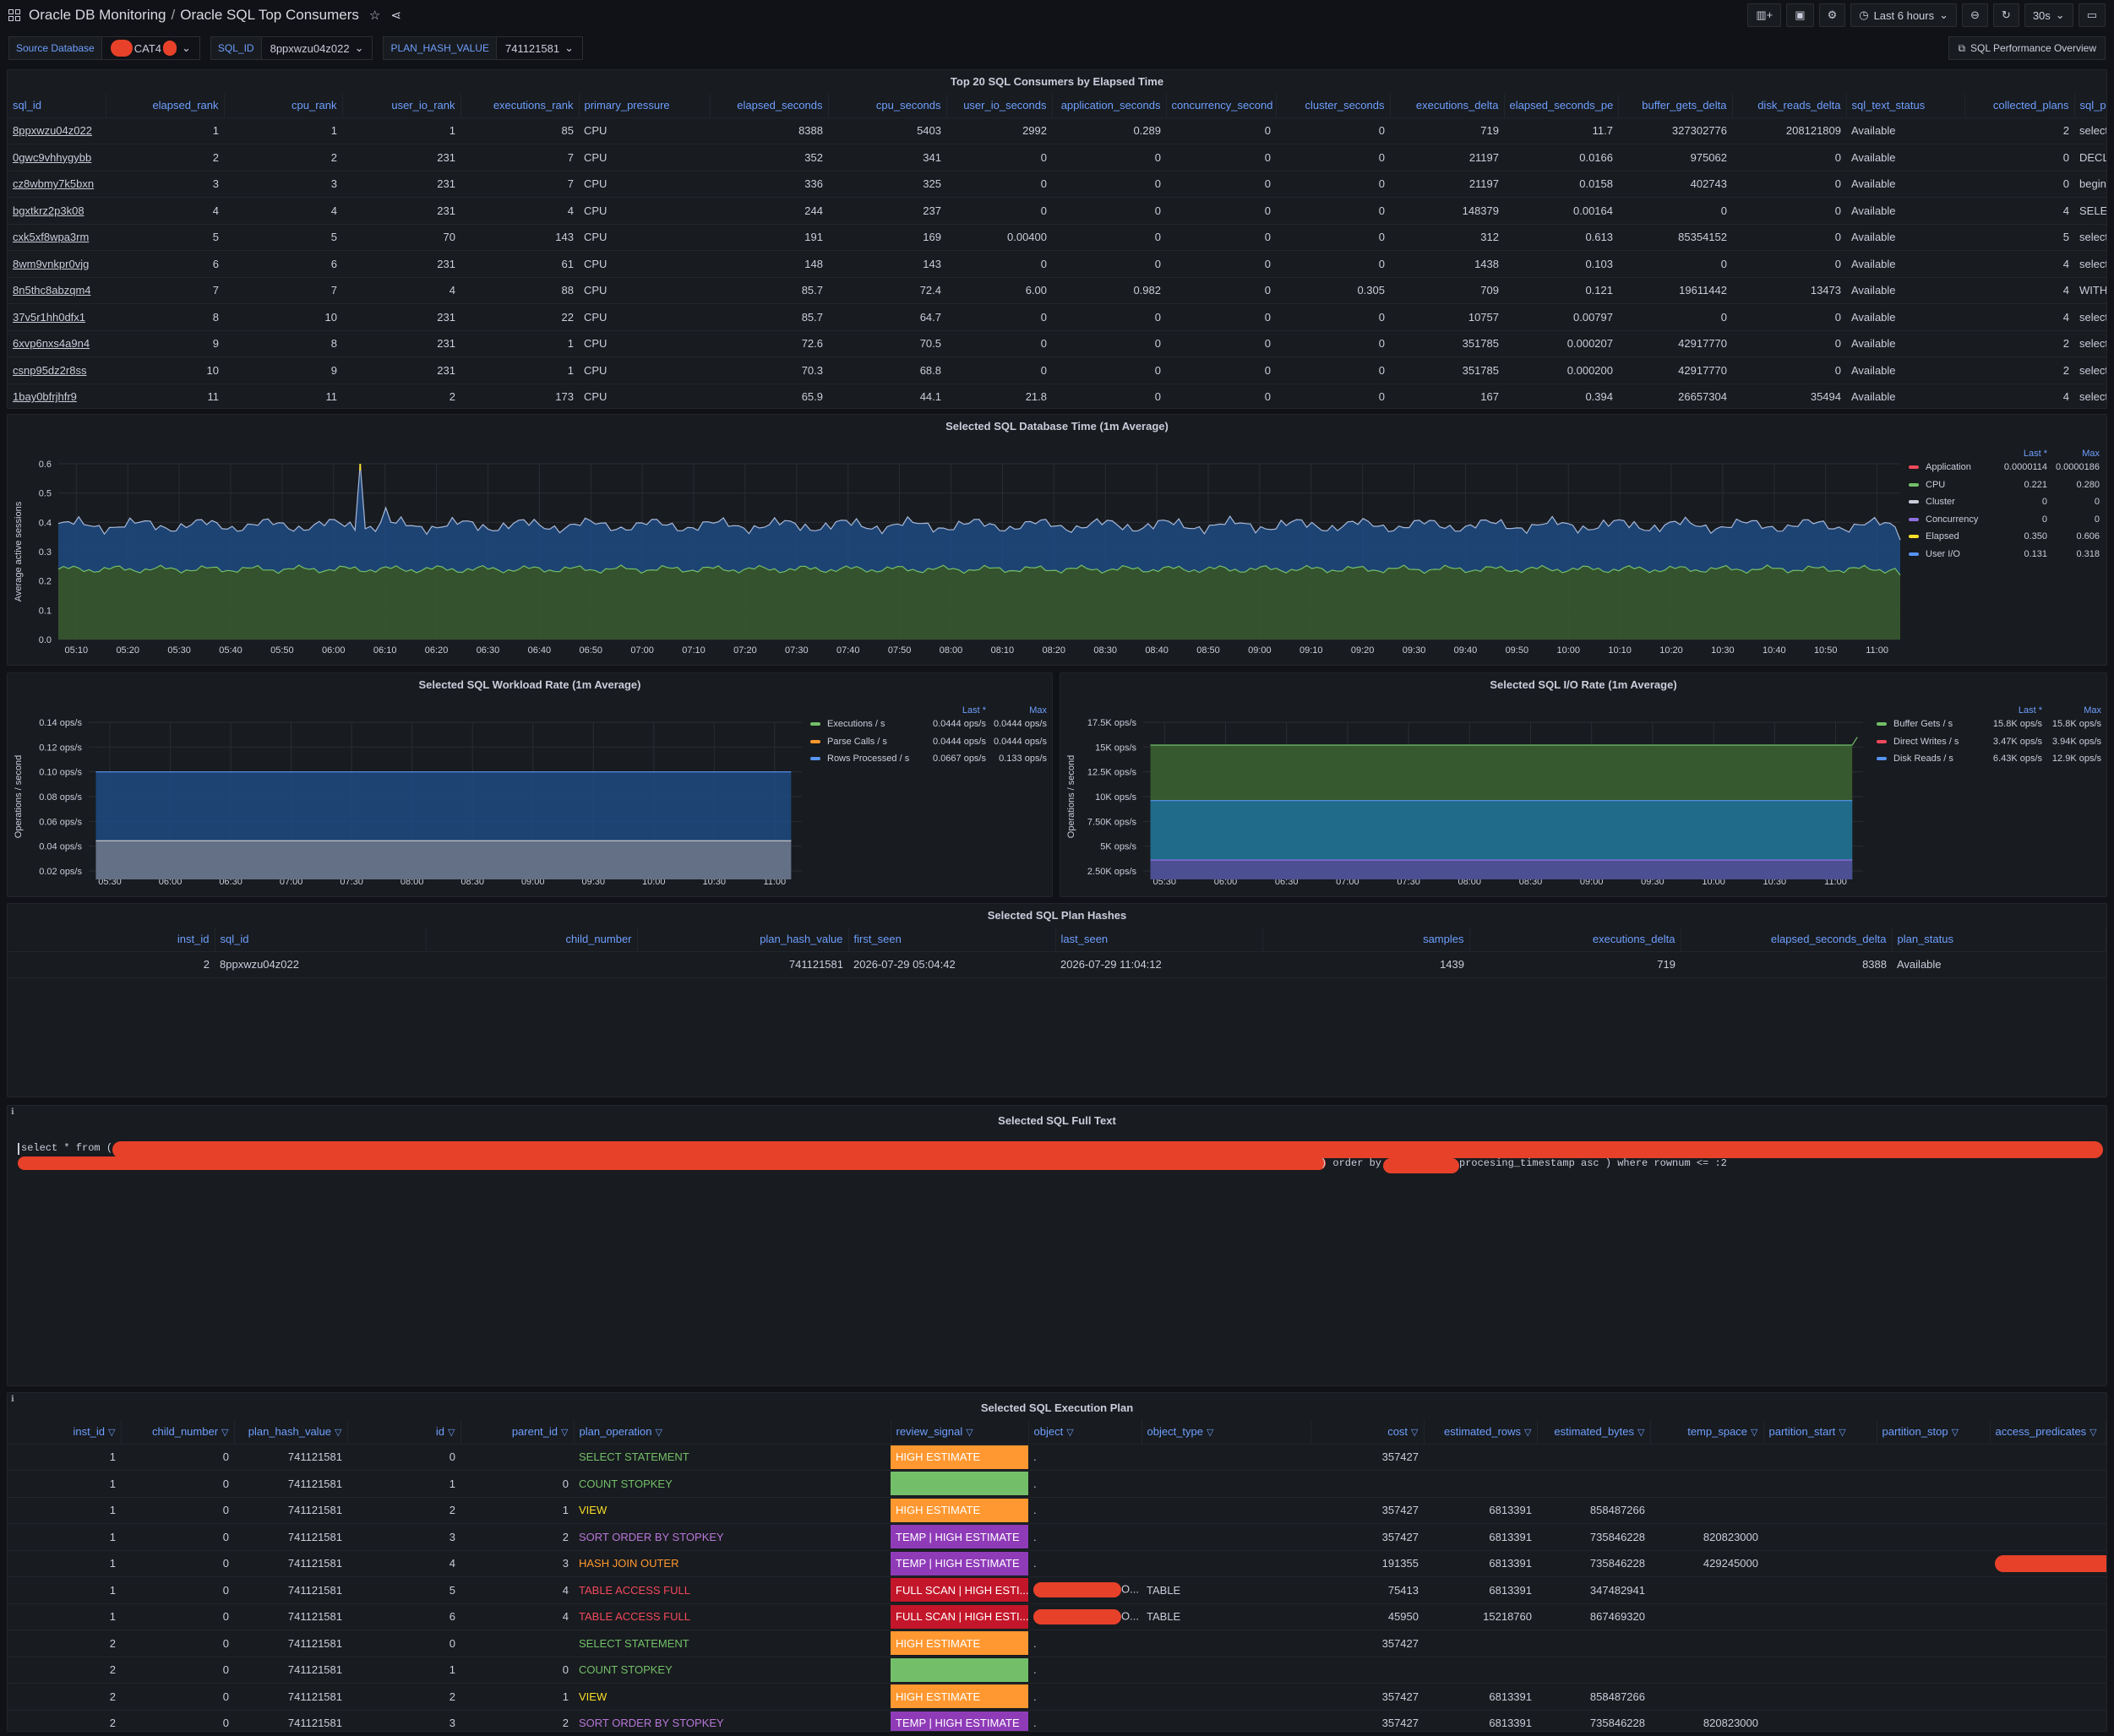 Image resolution: width=2114 pixels, height=1736 pixels. I want to click on column-header: elapsed_seconds_pe, so click(1561, 106).